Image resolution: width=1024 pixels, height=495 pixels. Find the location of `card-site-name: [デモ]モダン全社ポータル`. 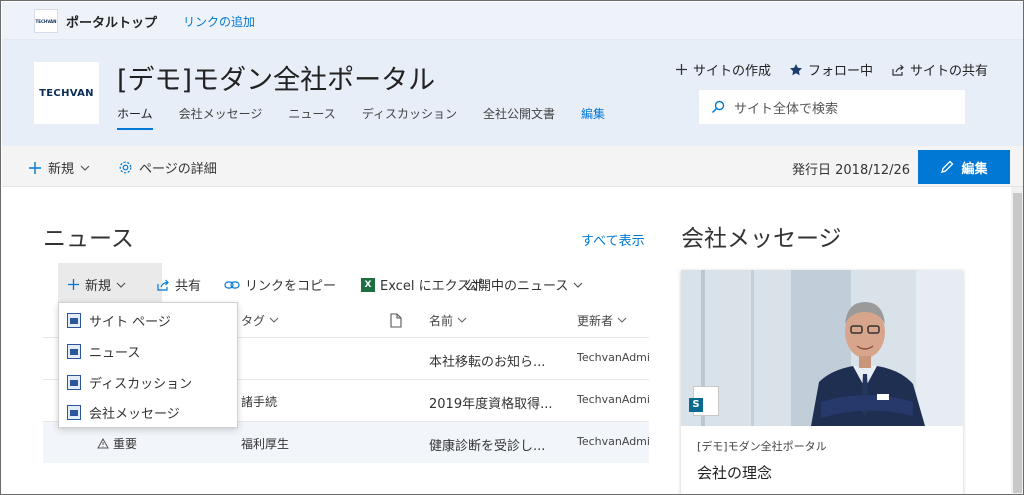

card-site-name: [デモ]モダン全社ポータル is located at coordinates (762, 446).